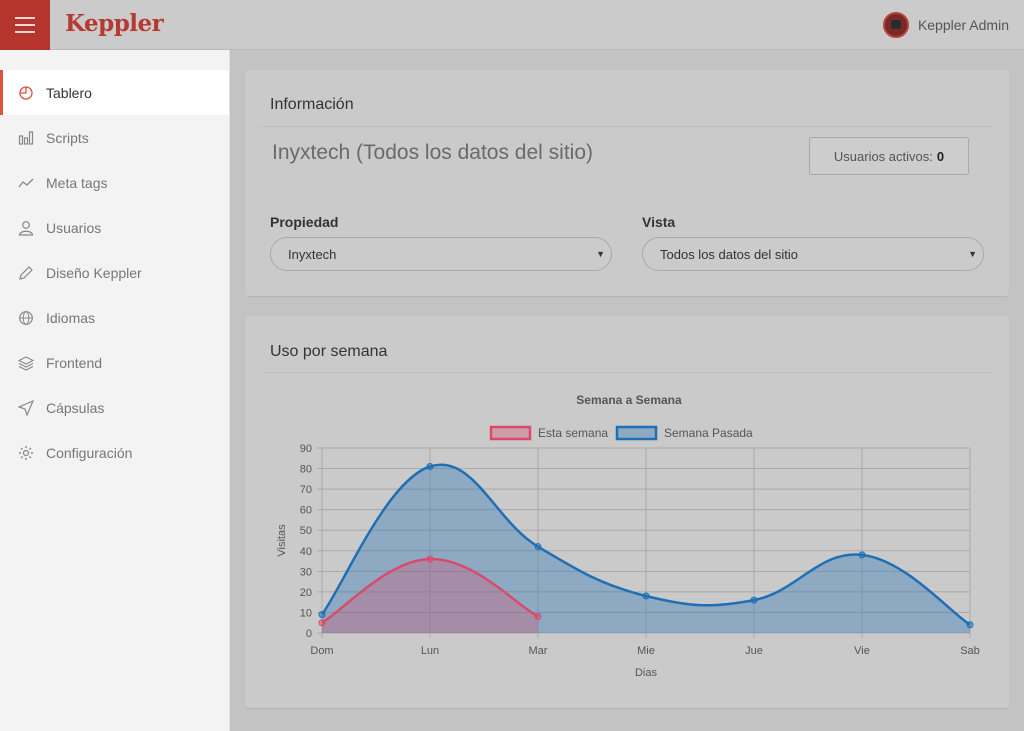 The width and height of the screenshot is (1024, 731). What do you see at coordinates (306, 531) in the screenshot?
I see `y-tick-label: 50` at bounding box center [306, 531].